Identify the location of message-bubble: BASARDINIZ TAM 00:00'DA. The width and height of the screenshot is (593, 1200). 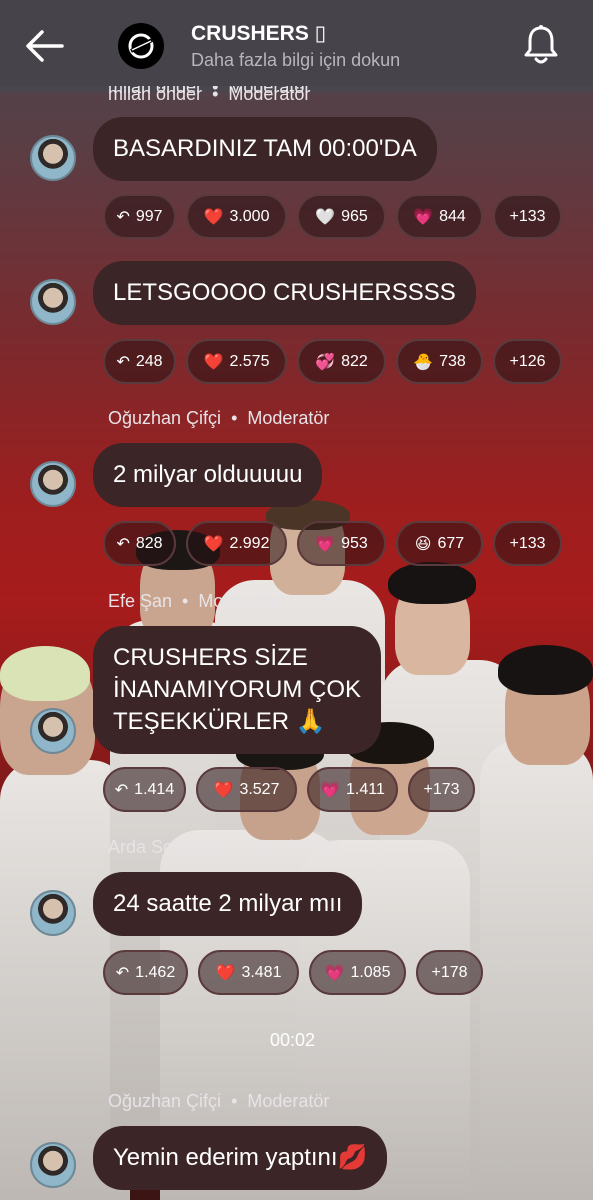
(265, 149).